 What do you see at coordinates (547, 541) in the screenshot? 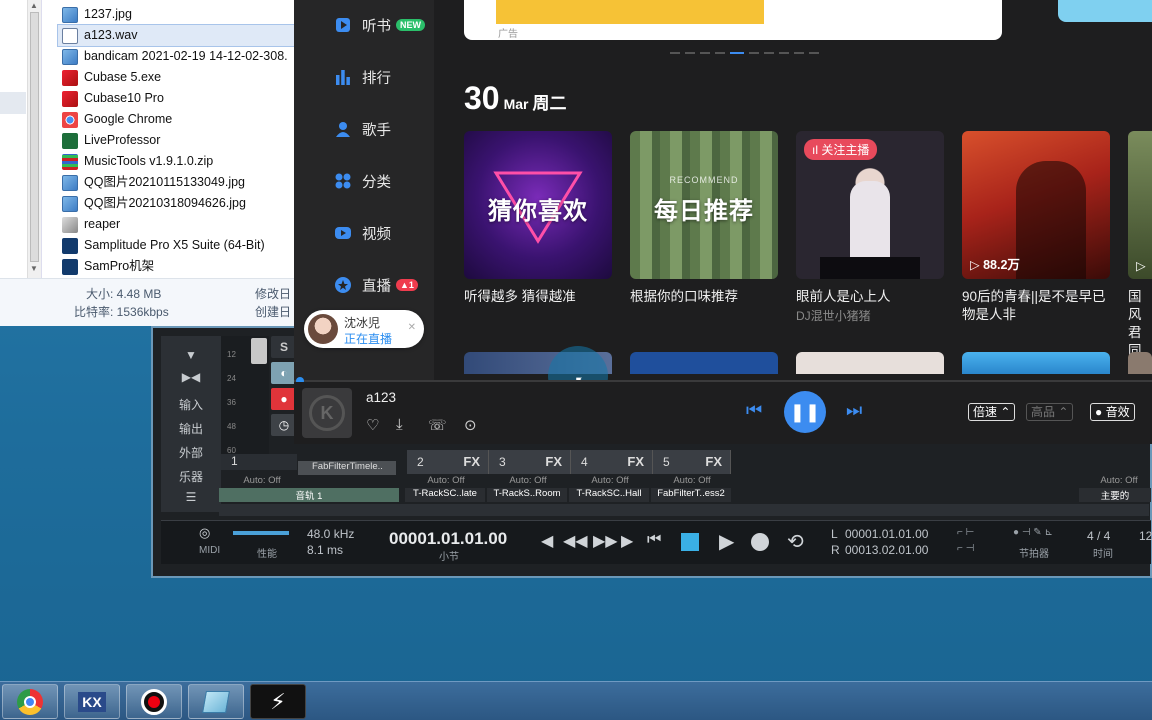
I see `previous-marker-icon: ◀` at bounding box center [547, 541].